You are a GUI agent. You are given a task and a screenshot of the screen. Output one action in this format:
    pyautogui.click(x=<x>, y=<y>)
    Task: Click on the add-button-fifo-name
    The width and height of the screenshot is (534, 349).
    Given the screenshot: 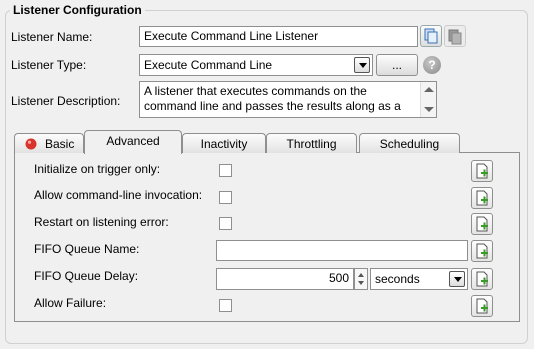 What is the action you would take?
    pyautogui.click(x=482, y=251)
    